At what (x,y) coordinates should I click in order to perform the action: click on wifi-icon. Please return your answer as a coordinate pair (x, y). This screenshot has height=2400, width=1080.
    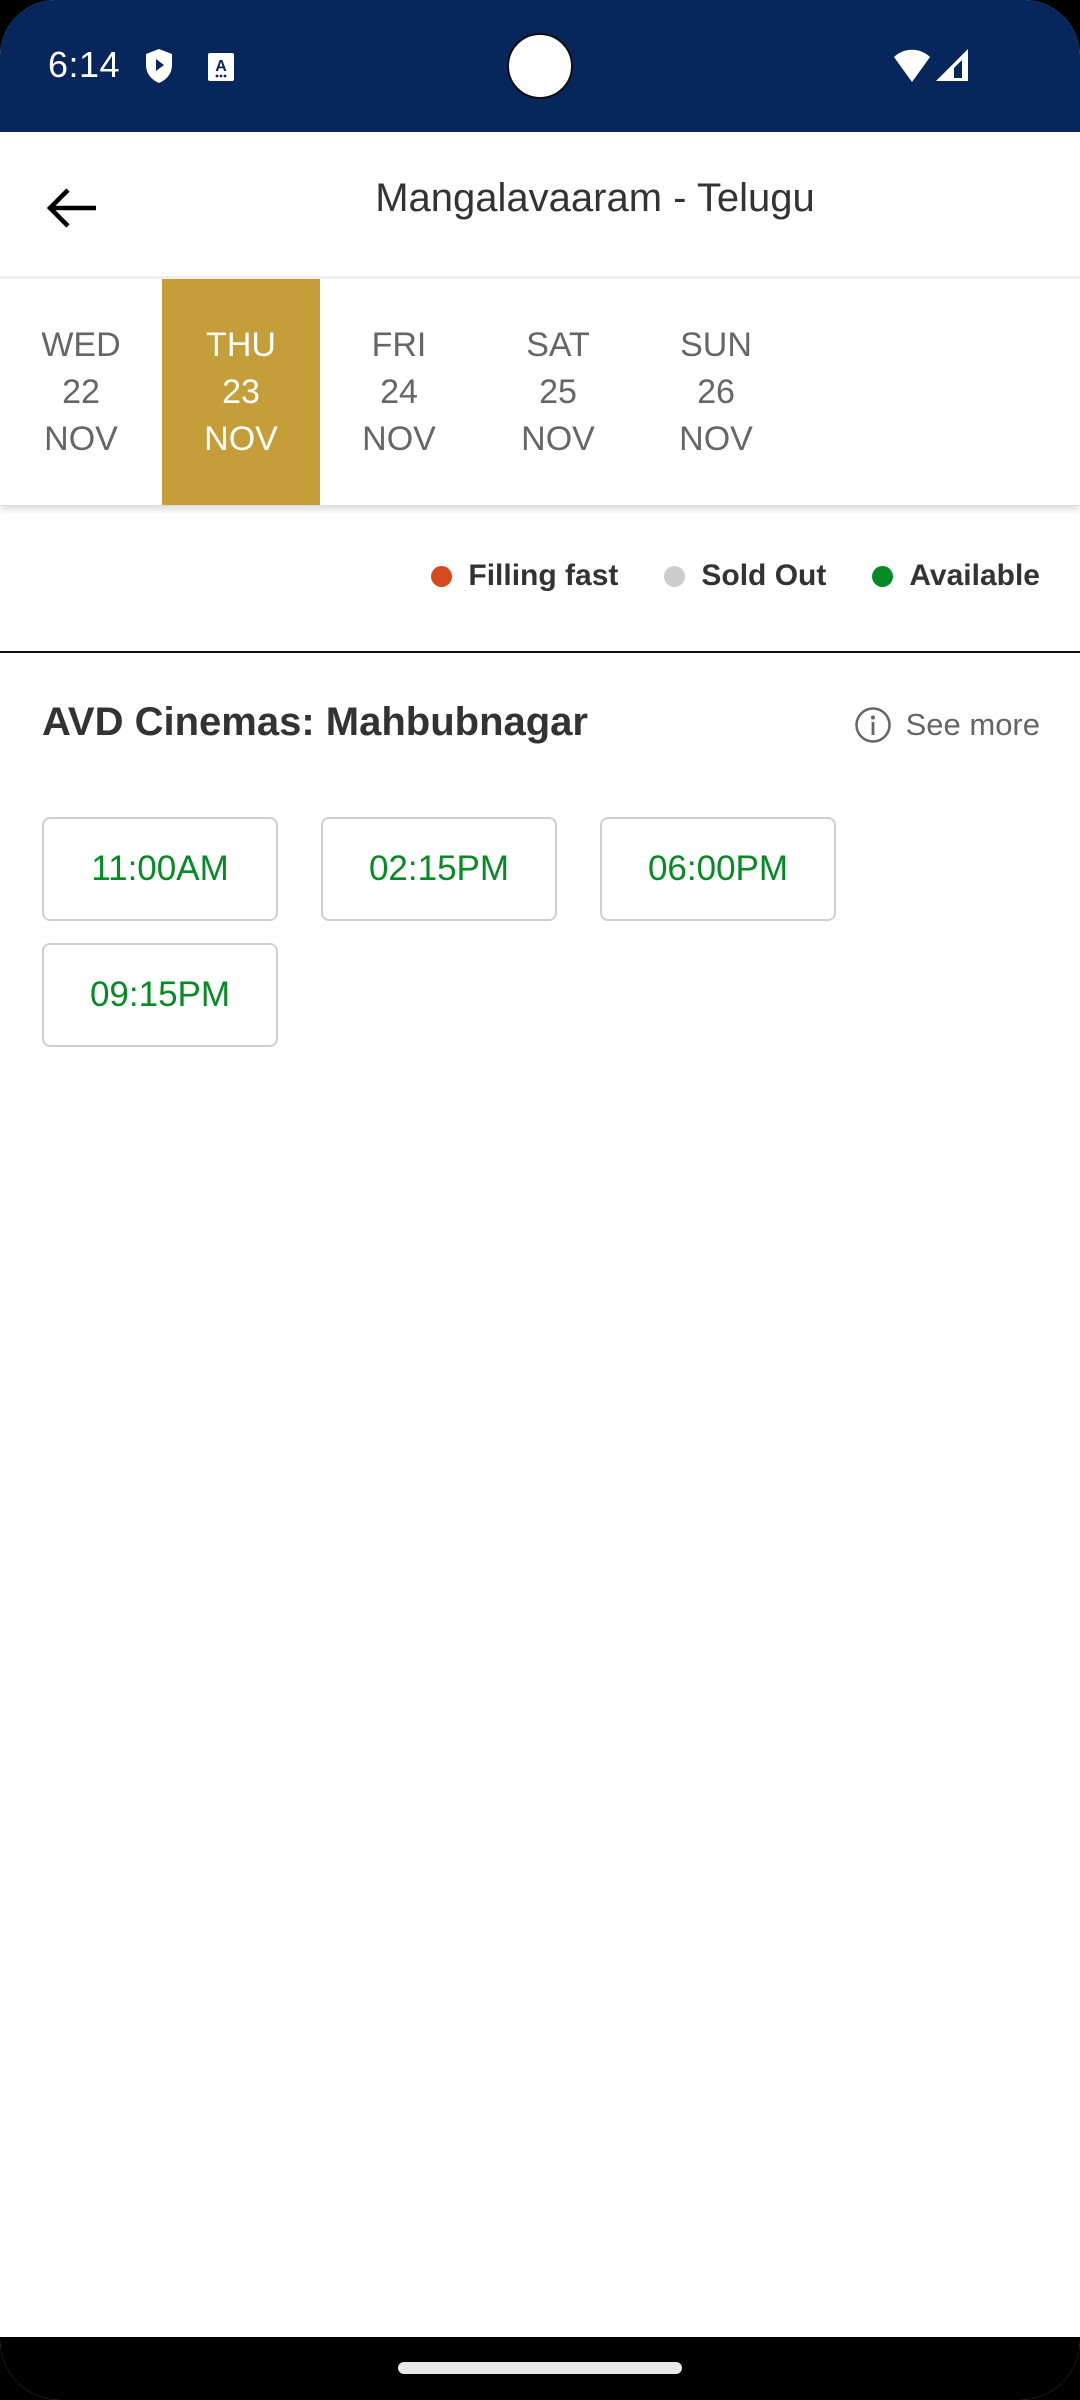
    Looking at the image, I should click on (912, 68).